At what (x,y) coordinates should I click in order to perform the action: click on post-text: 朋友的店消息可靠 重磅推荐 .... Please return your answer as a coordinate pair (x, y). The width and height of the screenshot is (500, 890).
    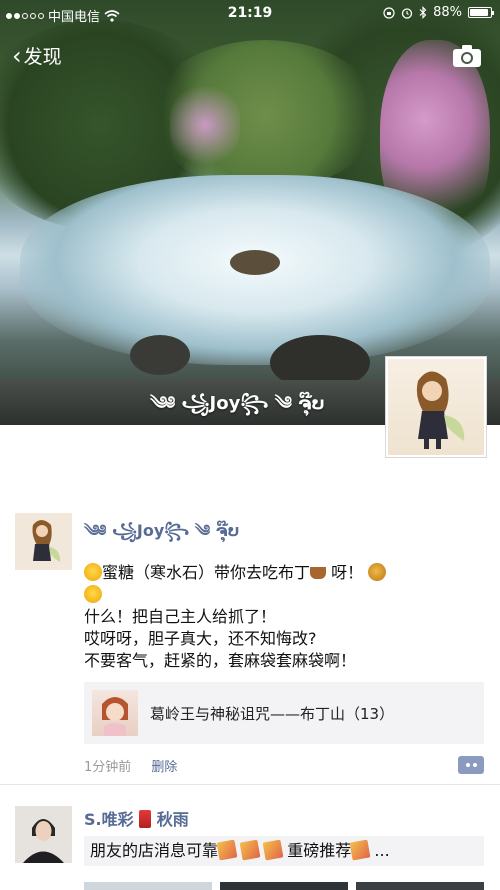
    Looking at the image, I should click on (284, 851).